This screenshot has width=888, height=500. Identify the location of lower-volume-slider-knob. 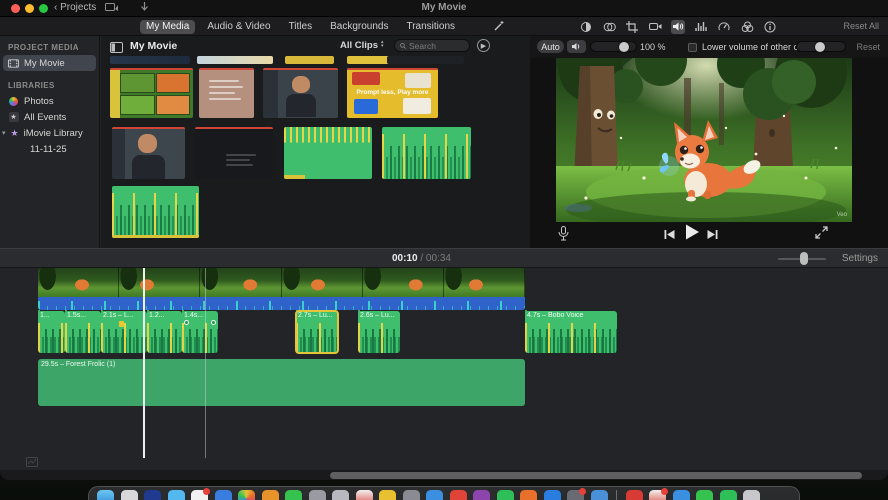
(820, 46).